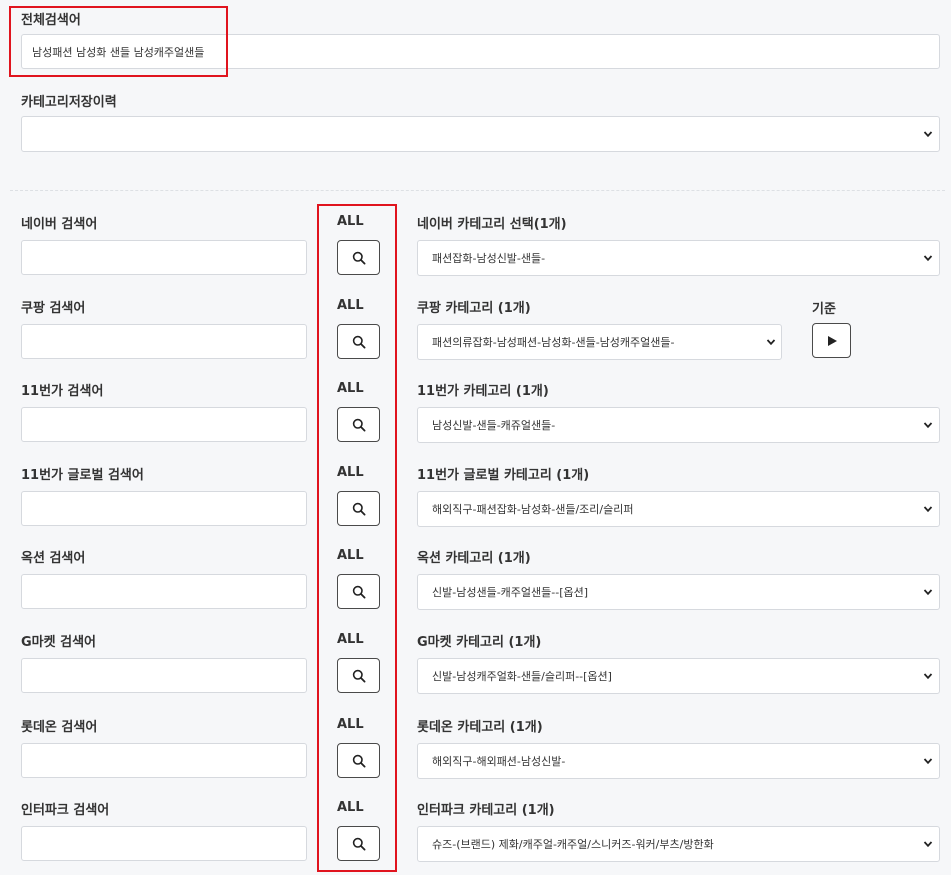 The width and height of the screenshot is (951, 875). Describe the element at coordinates (474, 558) in the screenshot. I see `marketplace-category-label: 옥션 카테고리 (1개)` at that location.